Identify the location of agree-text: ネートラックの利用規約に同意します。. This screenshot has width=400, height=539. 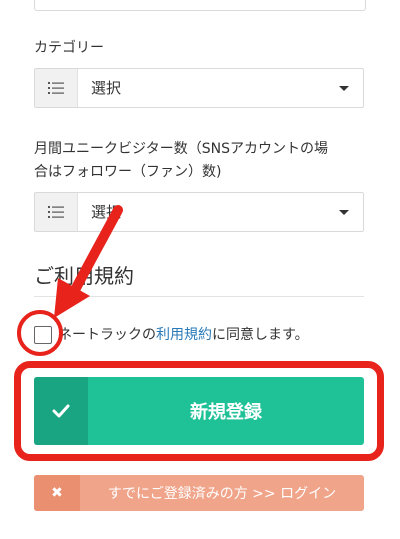
(183, 335).